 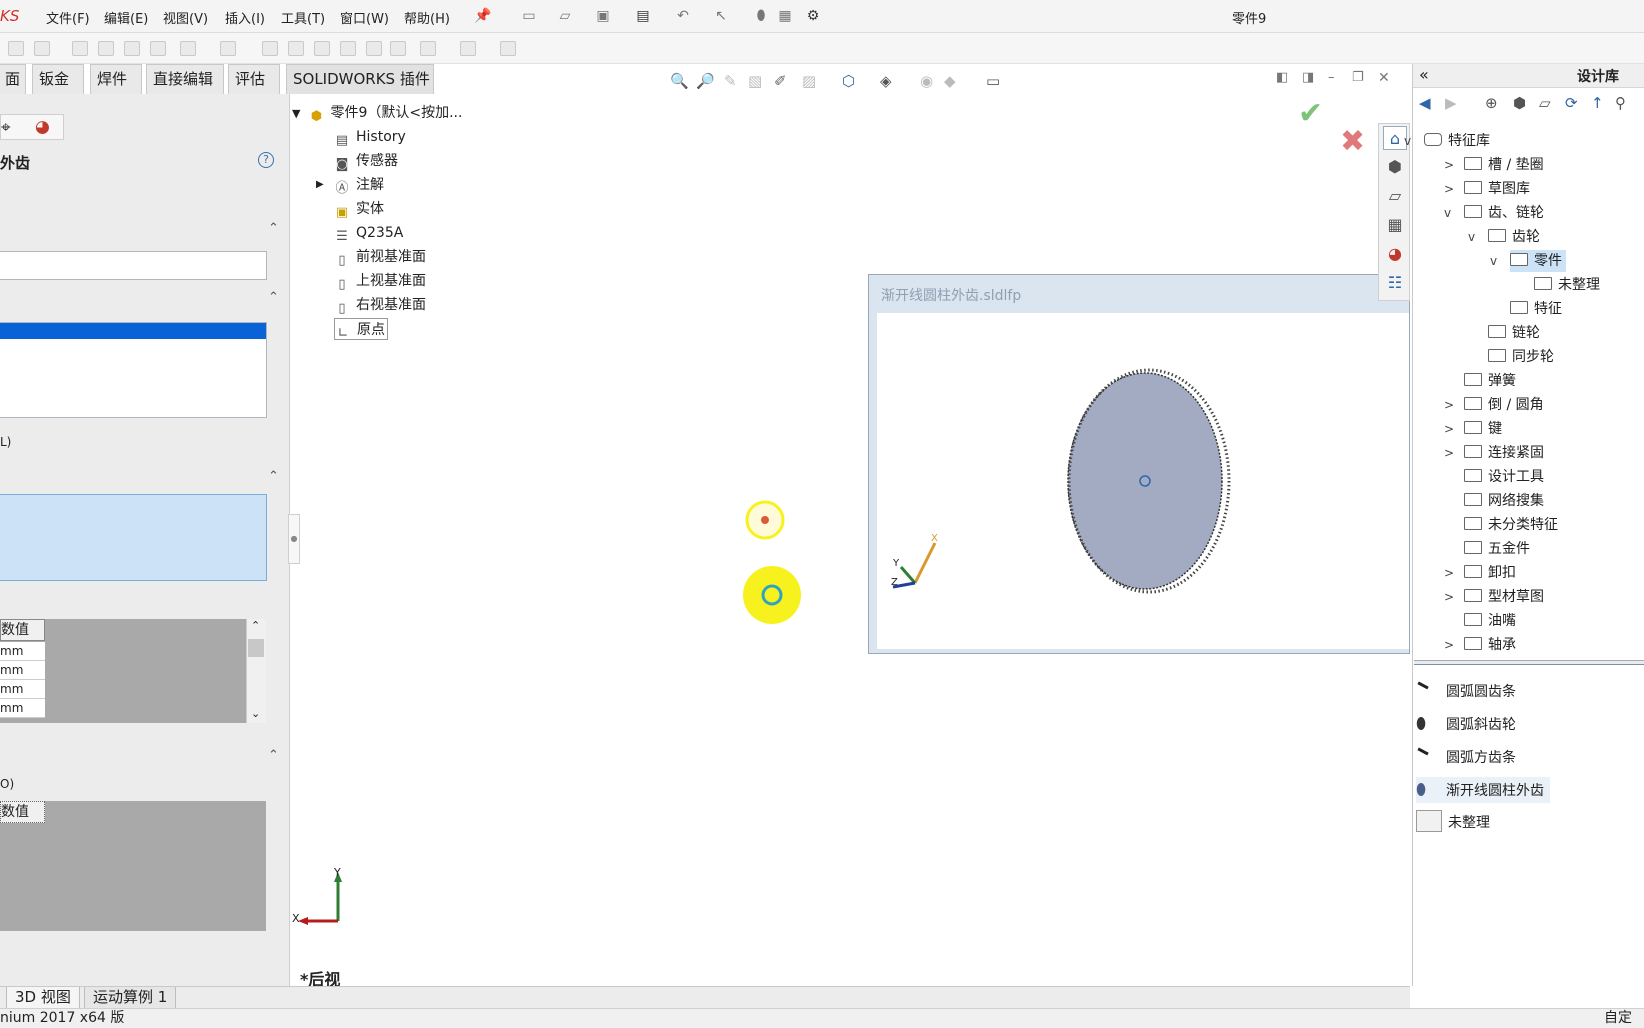 I want to click on selection-list, so click(x=133, y=370).